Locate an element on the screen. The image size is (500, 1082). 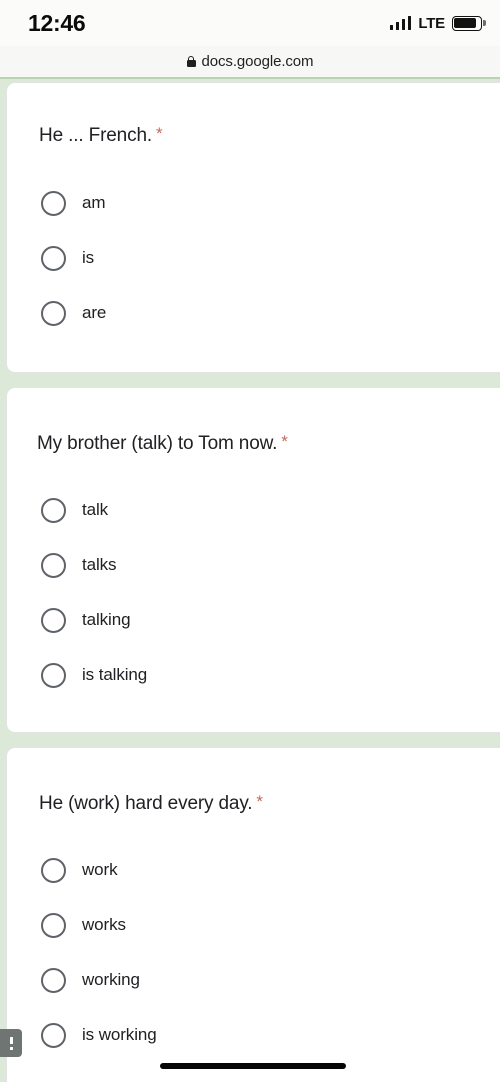
status-bar: 12:46 LTE is located at coordinates (250, 23).